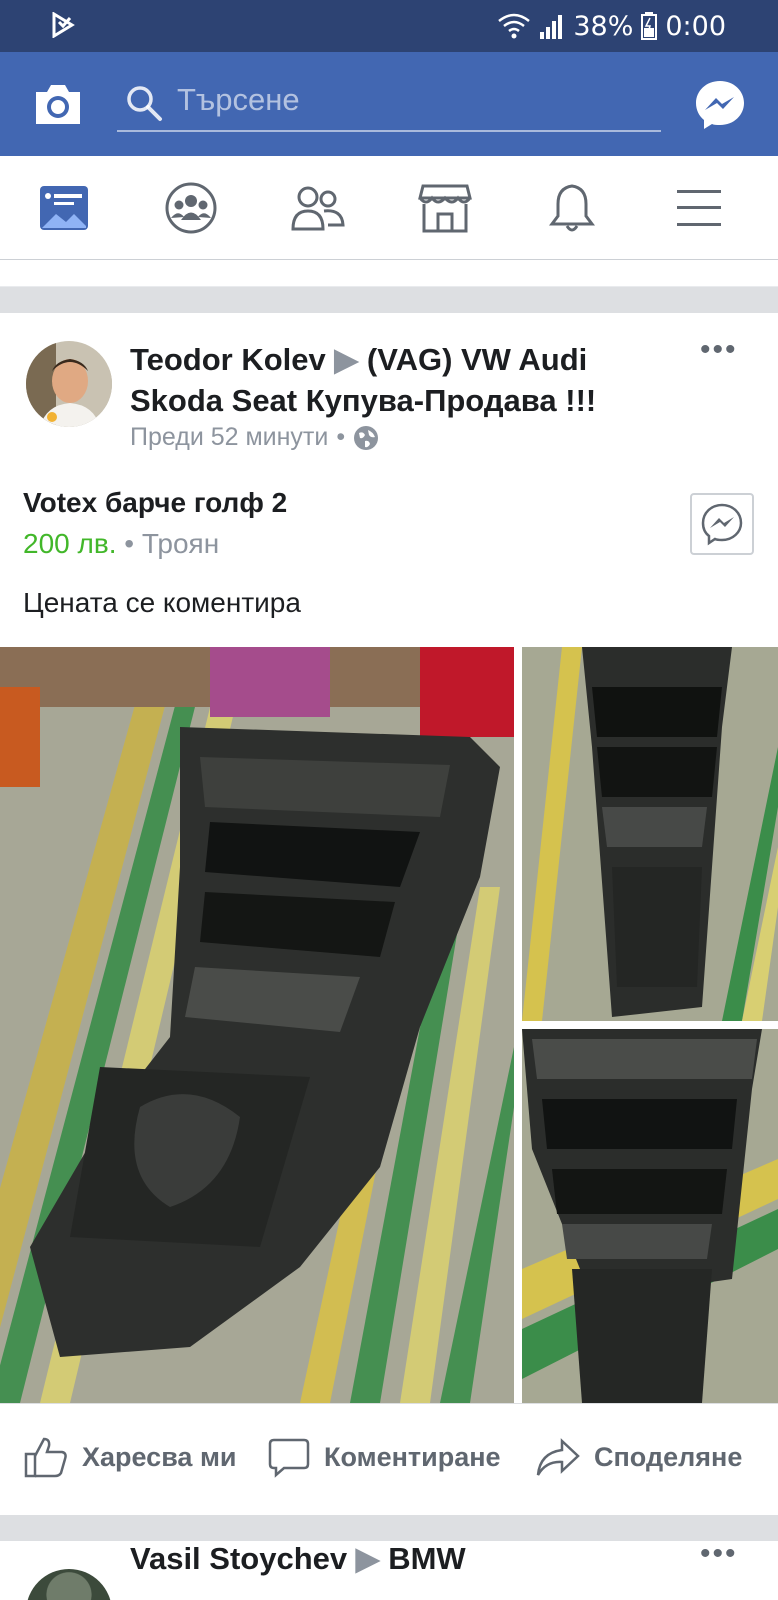  I want to click on messenger-outline-icon, so click(722, 524).